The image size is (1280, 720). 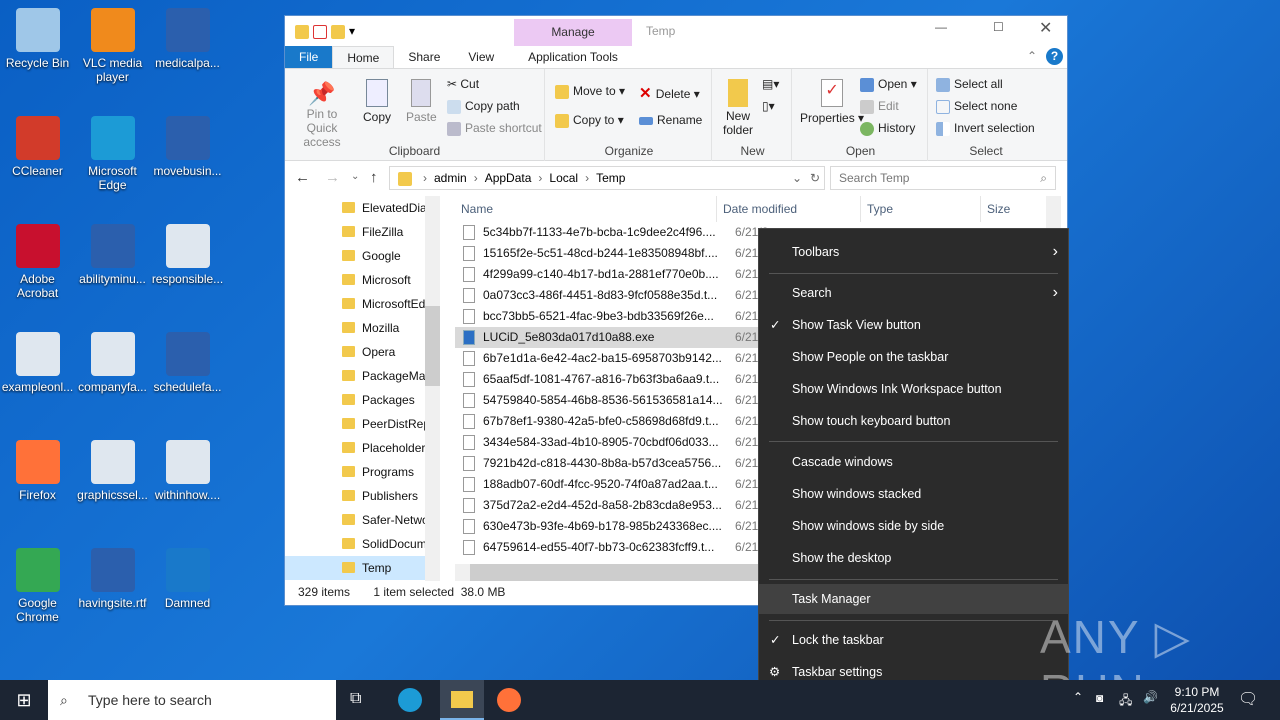 What do you see at coordinates (888, 84) in the screenshot?
I see `open-button: Open ▾` at bounding box center [888, 84].